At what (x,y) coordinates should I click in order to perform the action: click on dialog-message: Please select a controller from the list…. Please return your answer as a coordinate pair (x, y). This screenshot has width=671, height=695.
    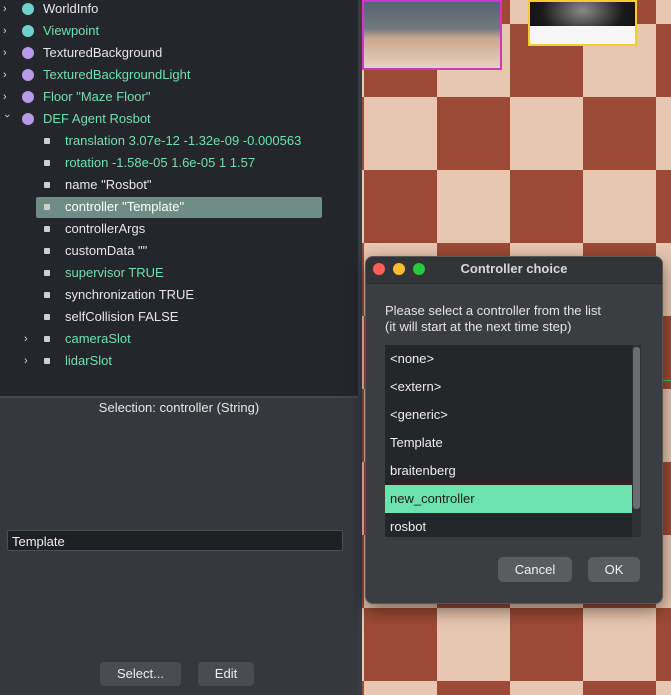
    Looking at the image, I should click on (493, 319).